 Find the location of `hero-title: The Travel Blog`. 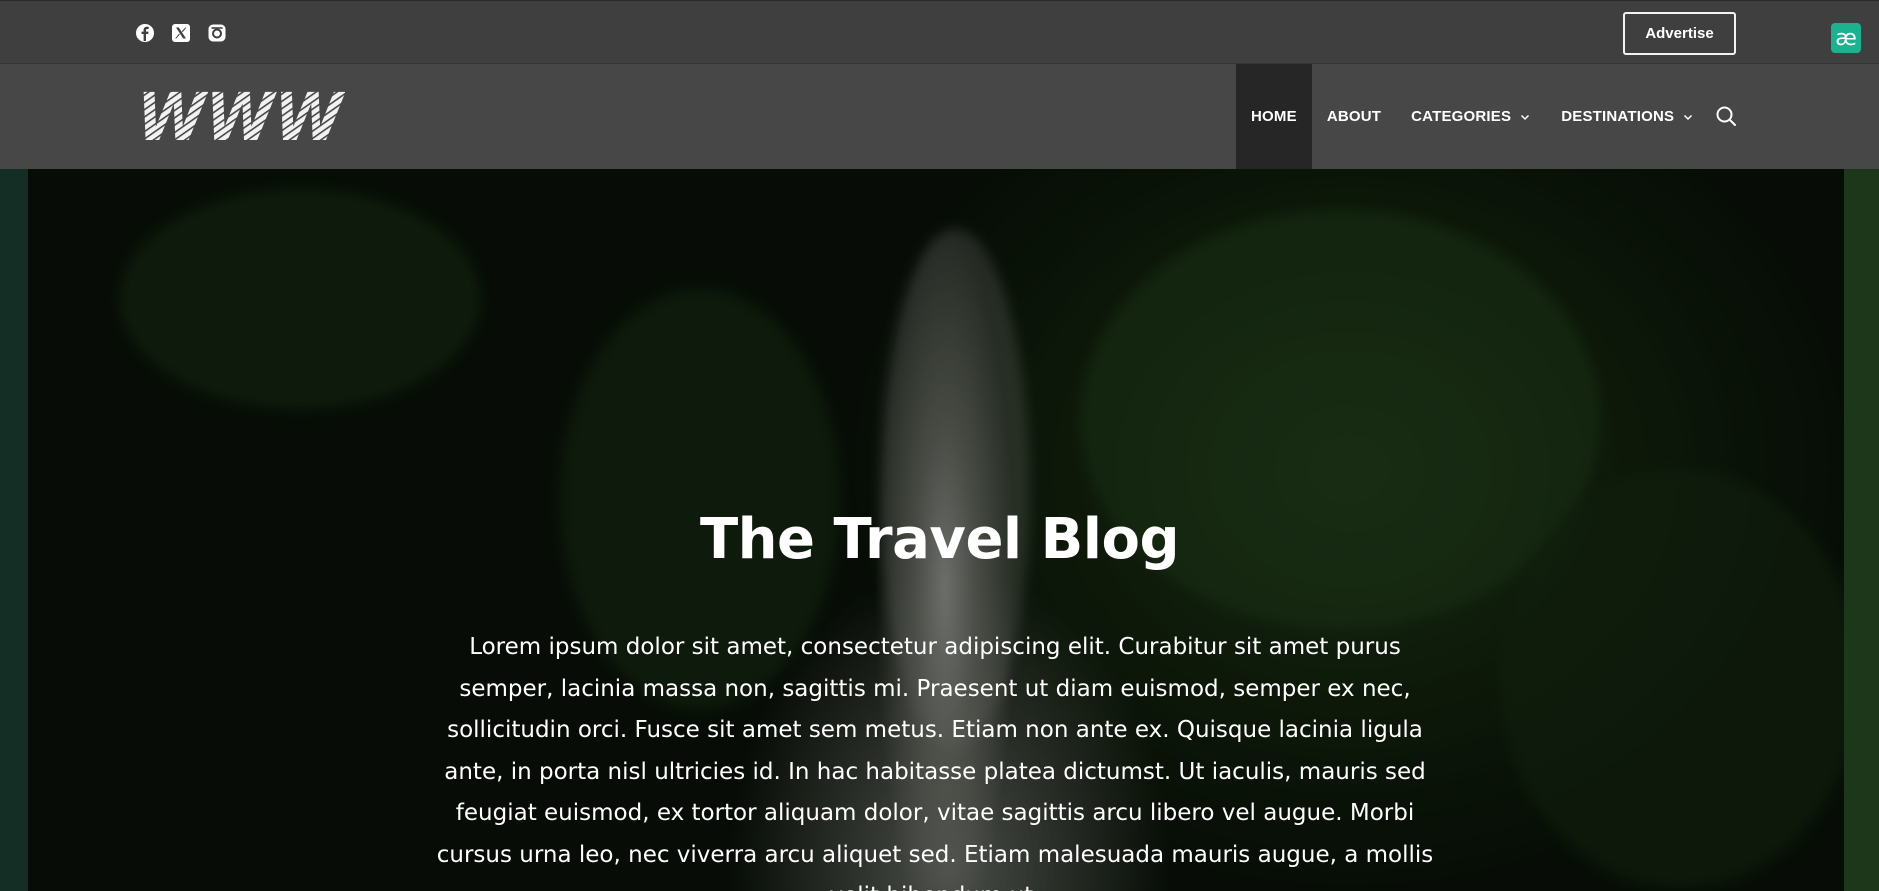

hero-title: The Travel Blog is located at coordinates (939, 539).